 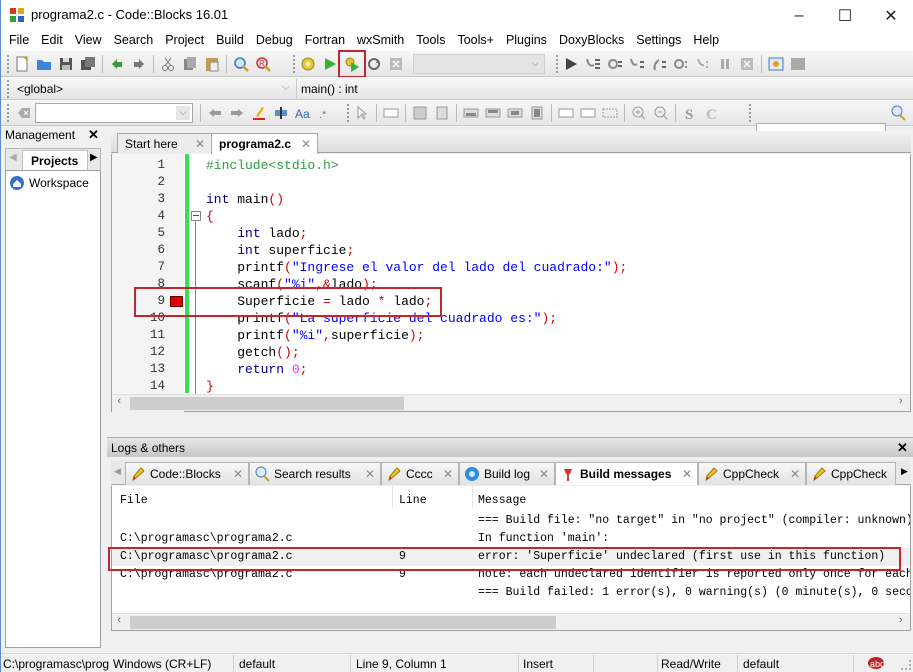 I want to click on code-line: int superficie;, so click(x=280, y=250).